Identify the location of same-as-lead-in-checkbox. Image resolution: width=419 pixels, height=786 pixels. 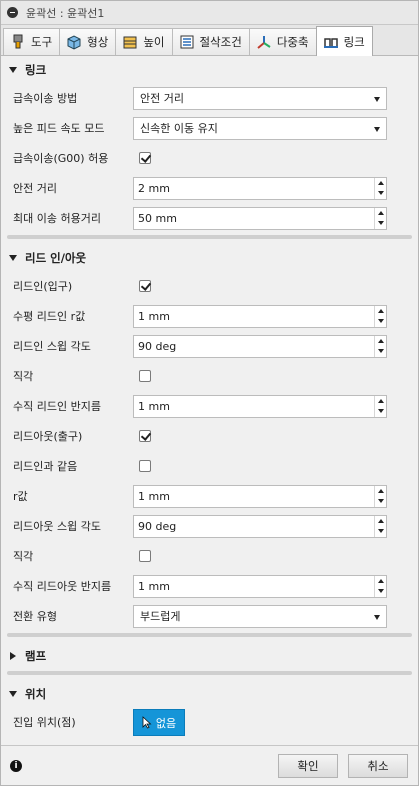
(145, 466).